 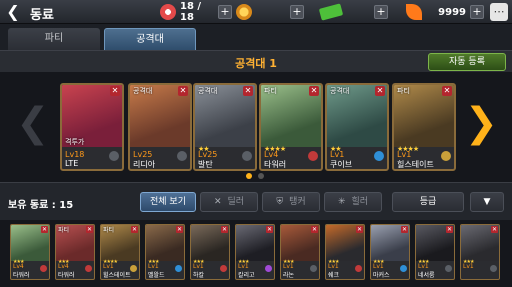 I want to click on sort-grade-button: 등급, so click(x=428, y=202).